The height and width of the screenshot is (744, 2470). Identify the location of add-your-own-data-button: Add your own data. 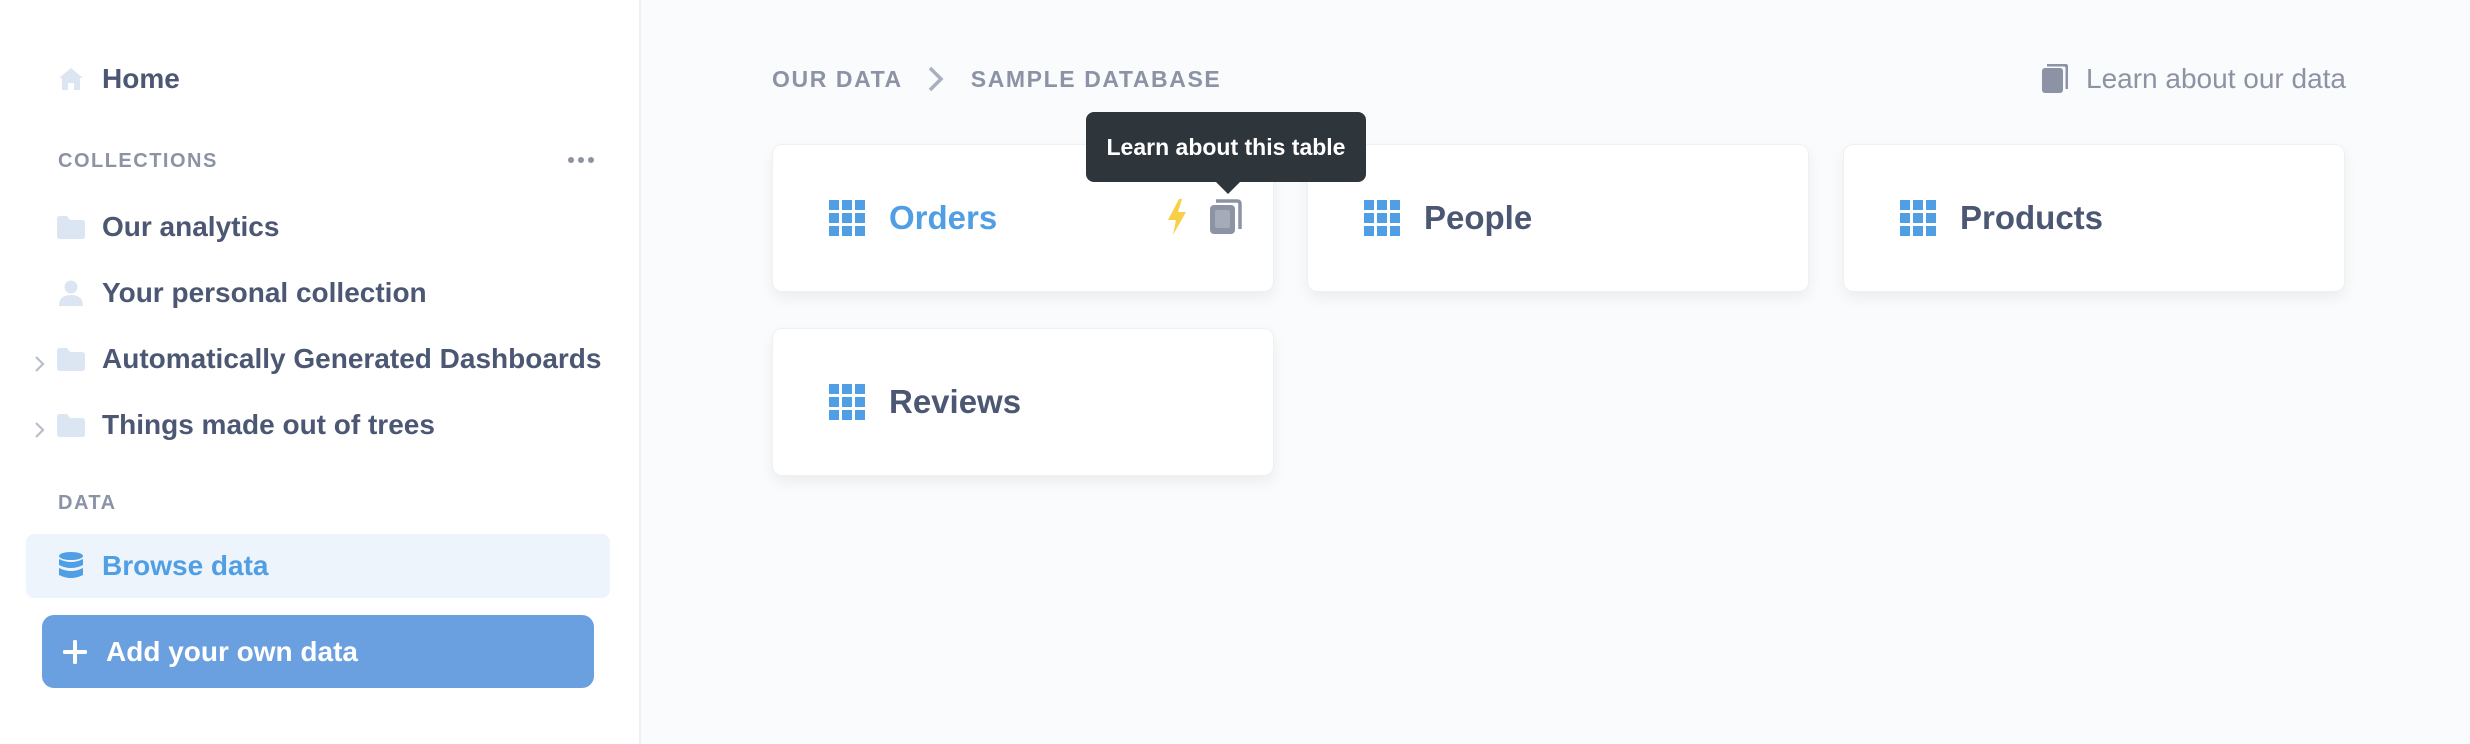
(318, 651).